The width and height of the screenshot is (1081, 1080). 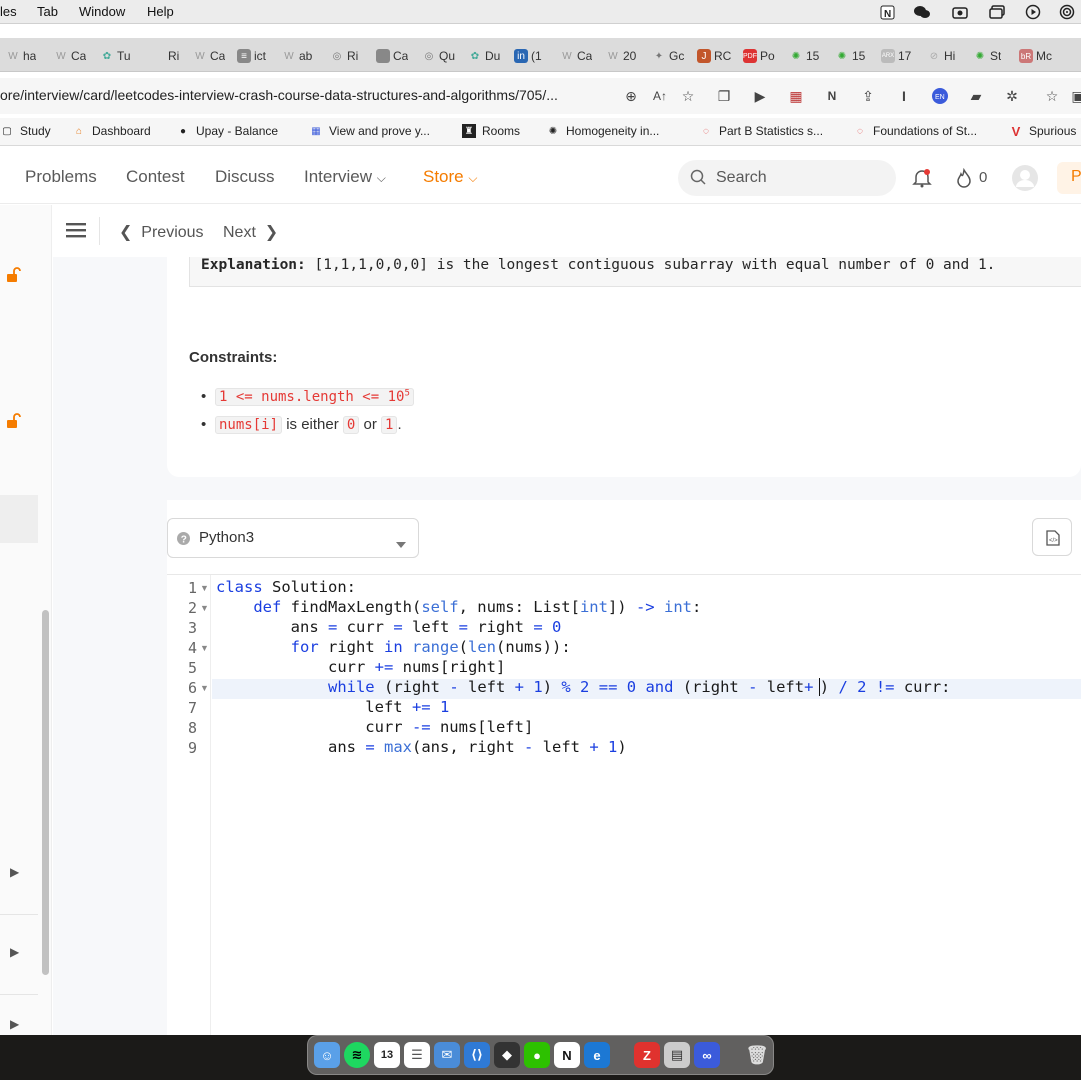 I want to click on sidebar-scrollbar, so click(x=45, y=792).